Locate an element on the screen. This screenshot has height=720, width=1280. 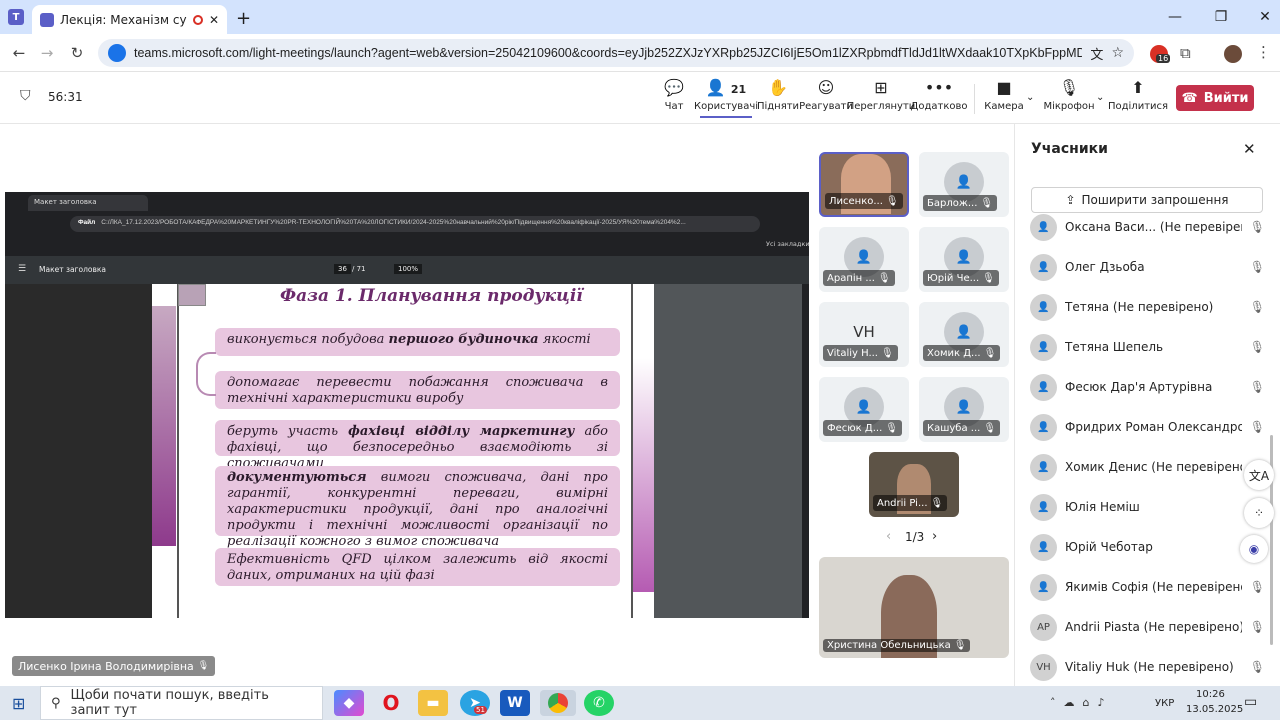
participant-count: 21 is located at coordinates (738, 89).